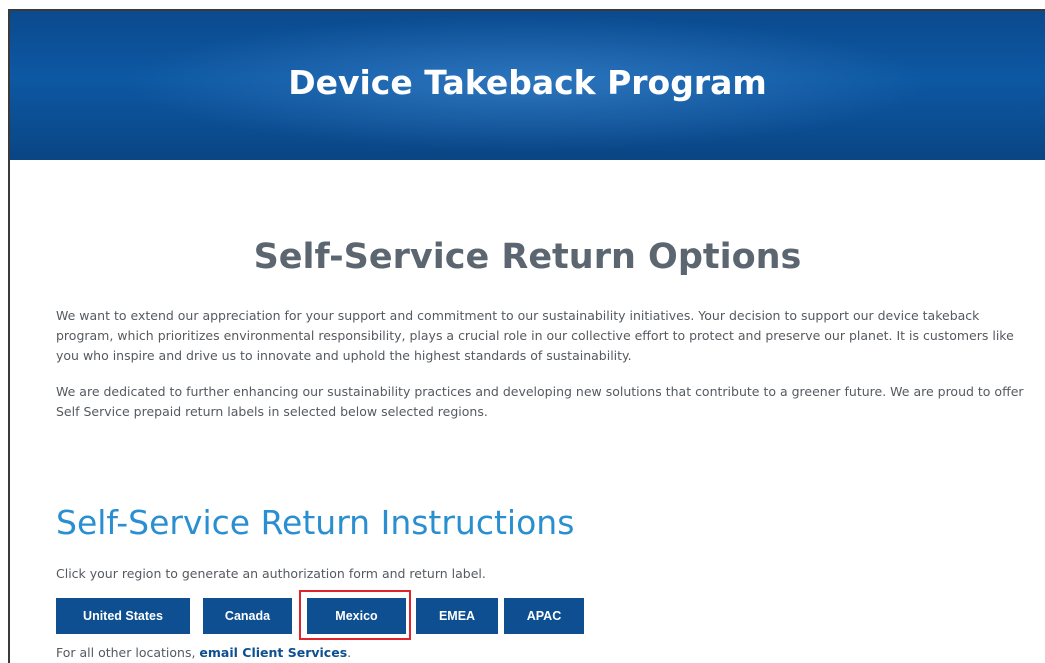 The height and width of the screenshot is (663, 1045). What do you see at coordinates (123, 616) in the screenshot?
I see `region-button-united-states: United States` at bounding box center [123, 616].